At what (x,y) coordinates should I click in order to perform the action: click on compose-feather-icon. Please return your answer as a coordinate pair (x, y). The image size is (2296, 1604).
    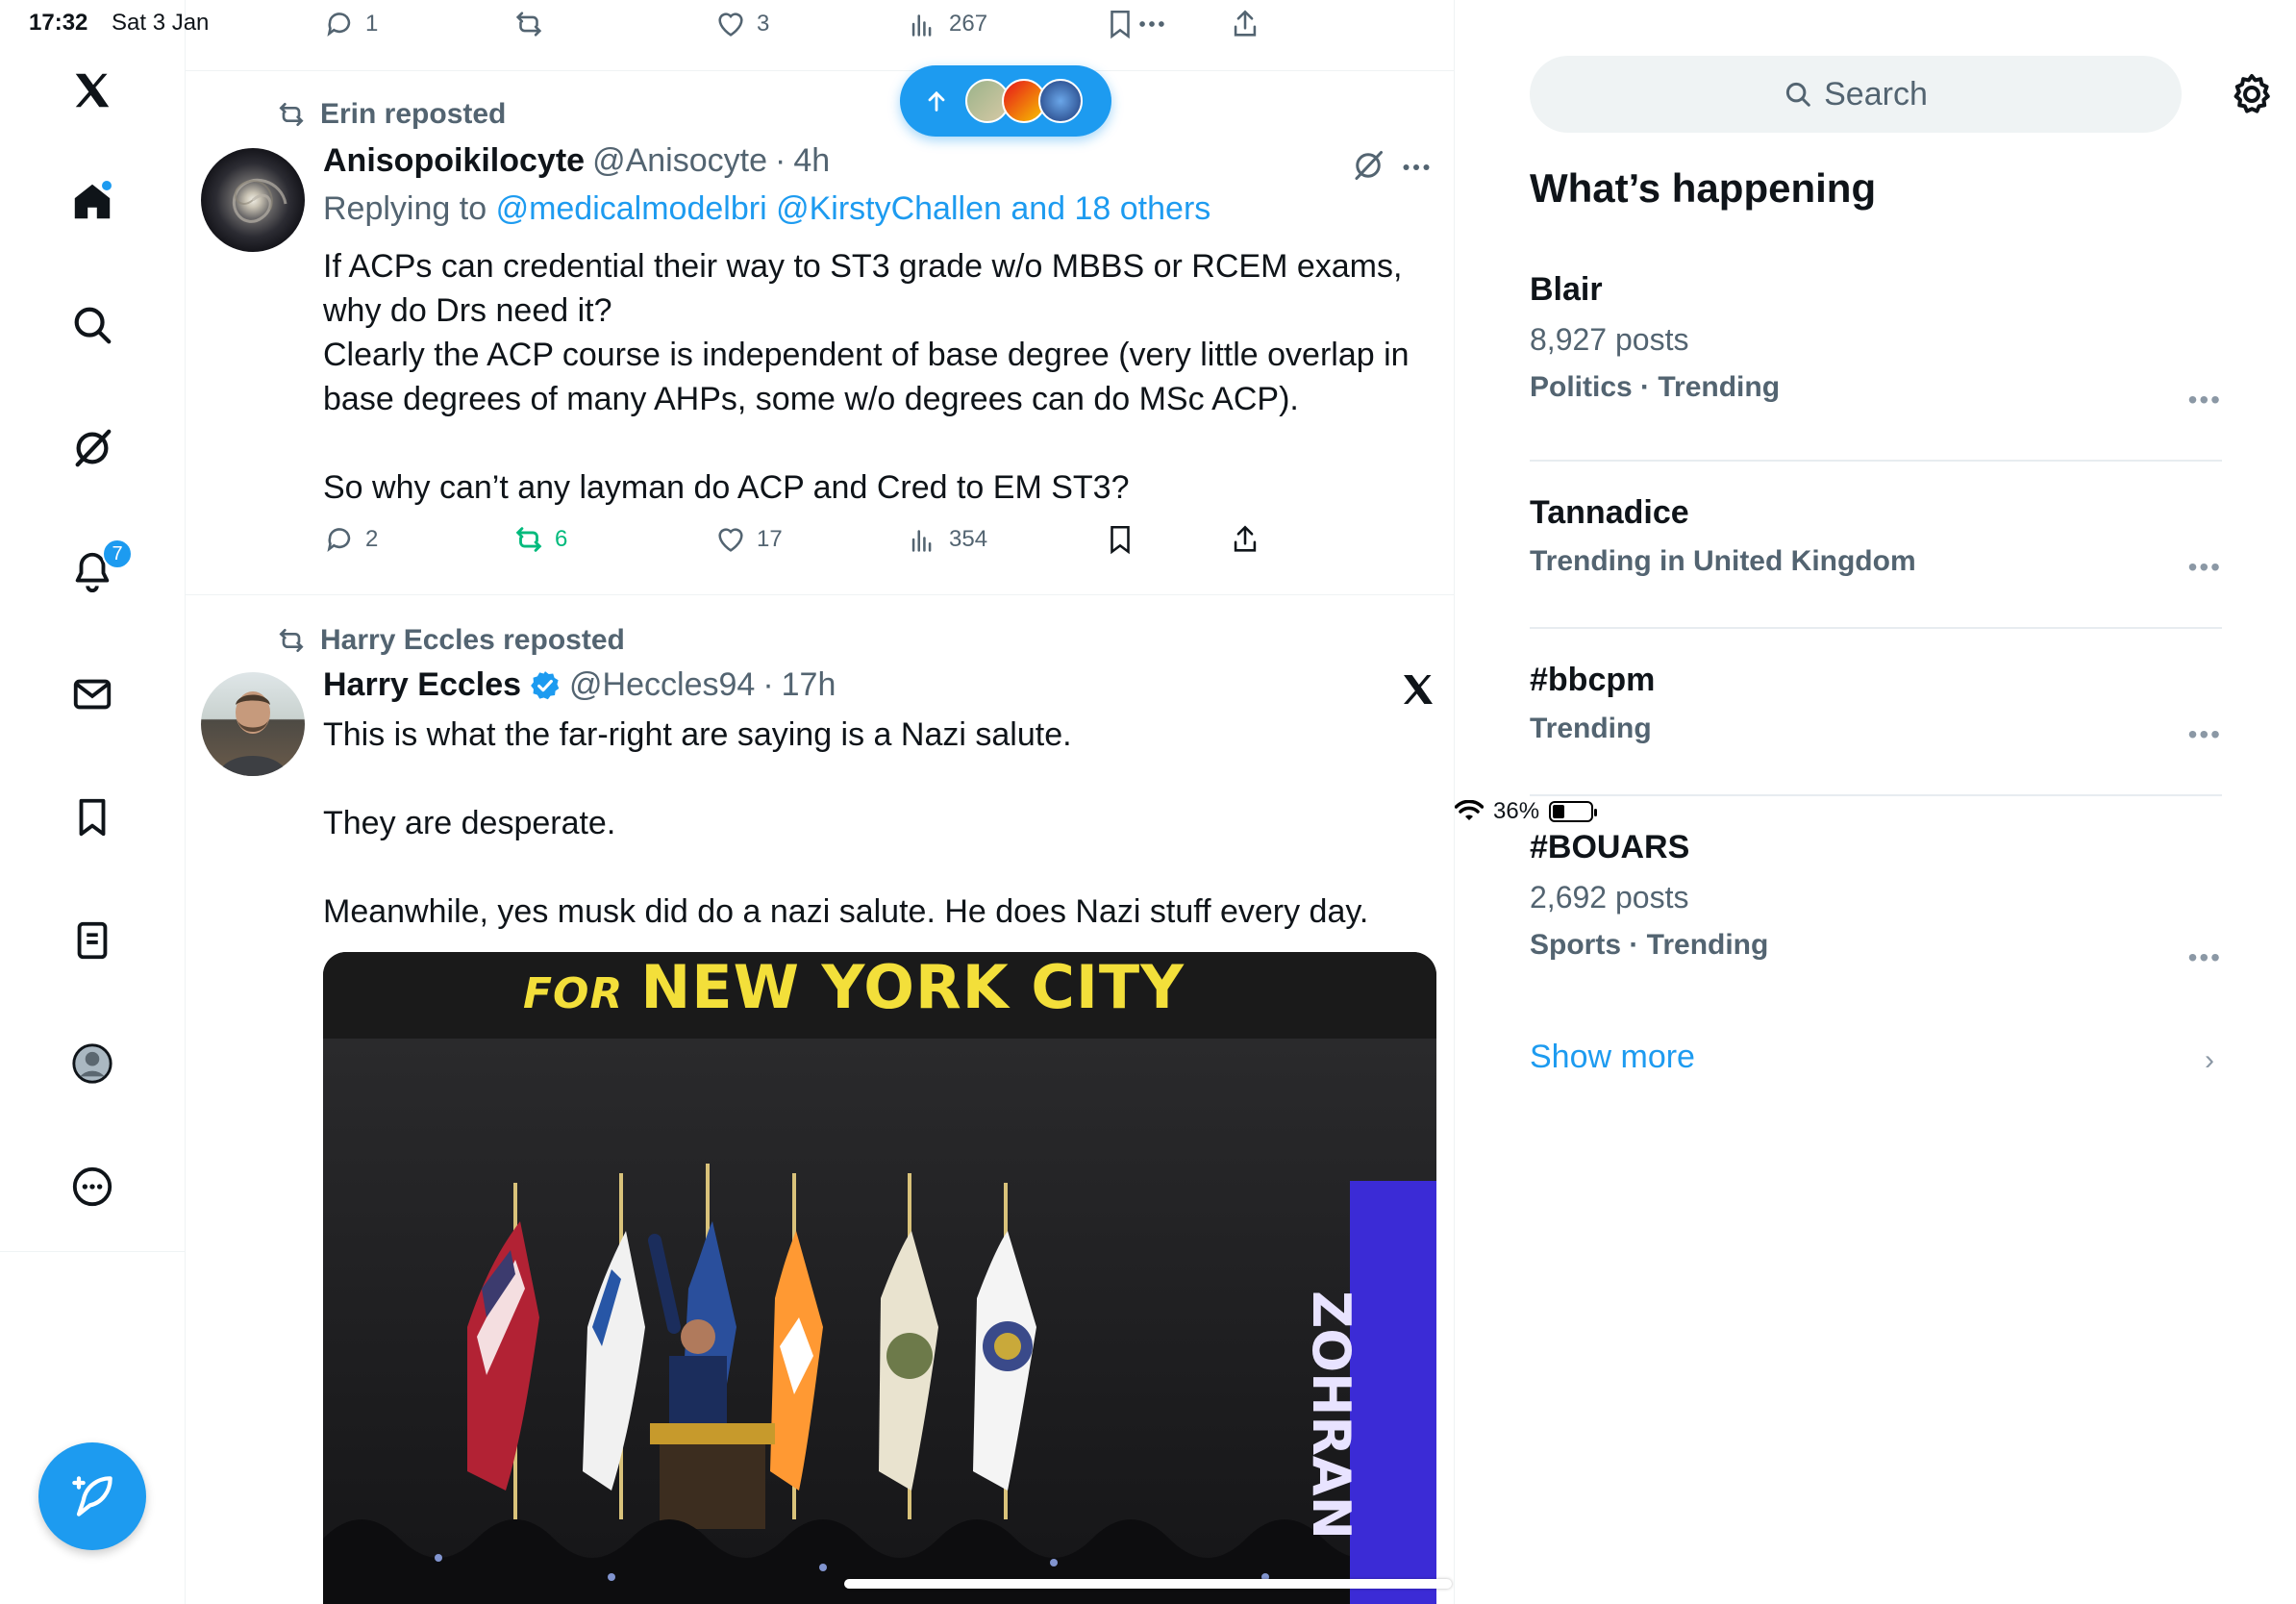
    Looking at the image, I should click on (92, 1496).